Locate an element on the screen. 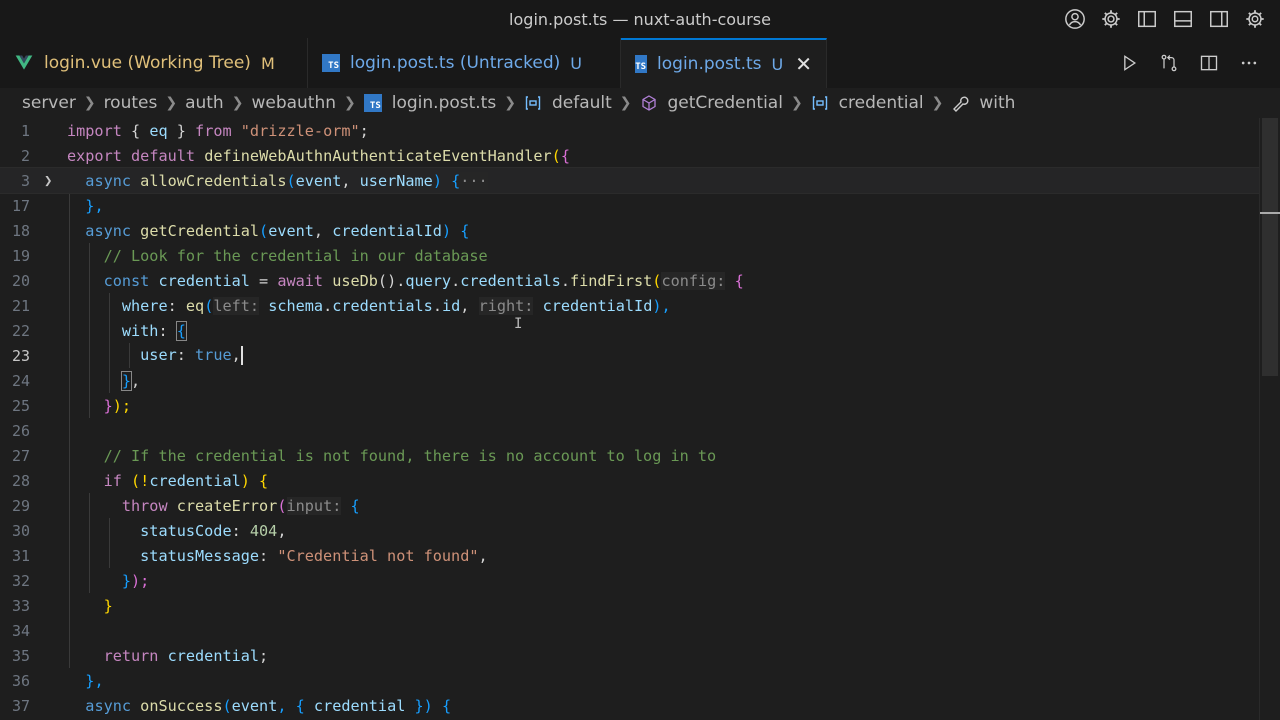  toggle-primary-sidebar-icon is located at coordinates (1147, 19).